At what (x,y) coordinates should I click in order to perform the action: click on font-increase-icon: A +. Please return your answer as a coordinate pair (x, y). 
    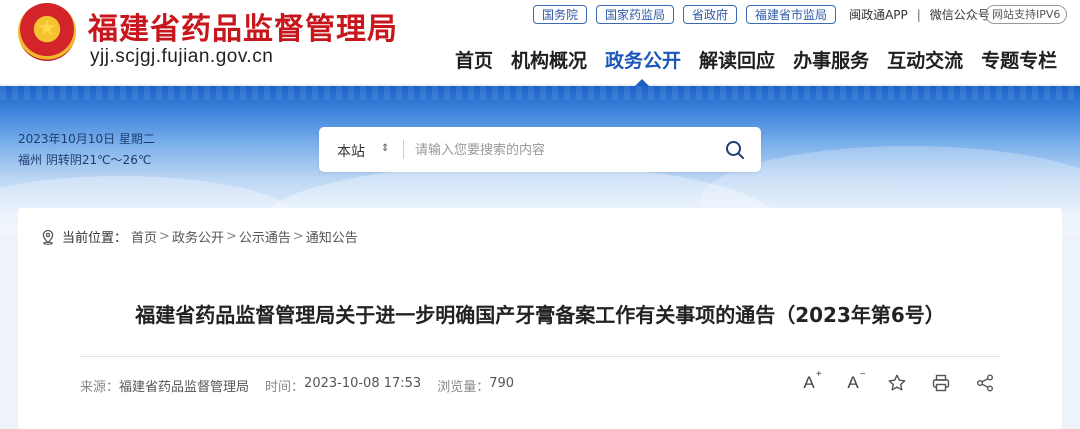
    Looking at the image, I should click on (810, 381).